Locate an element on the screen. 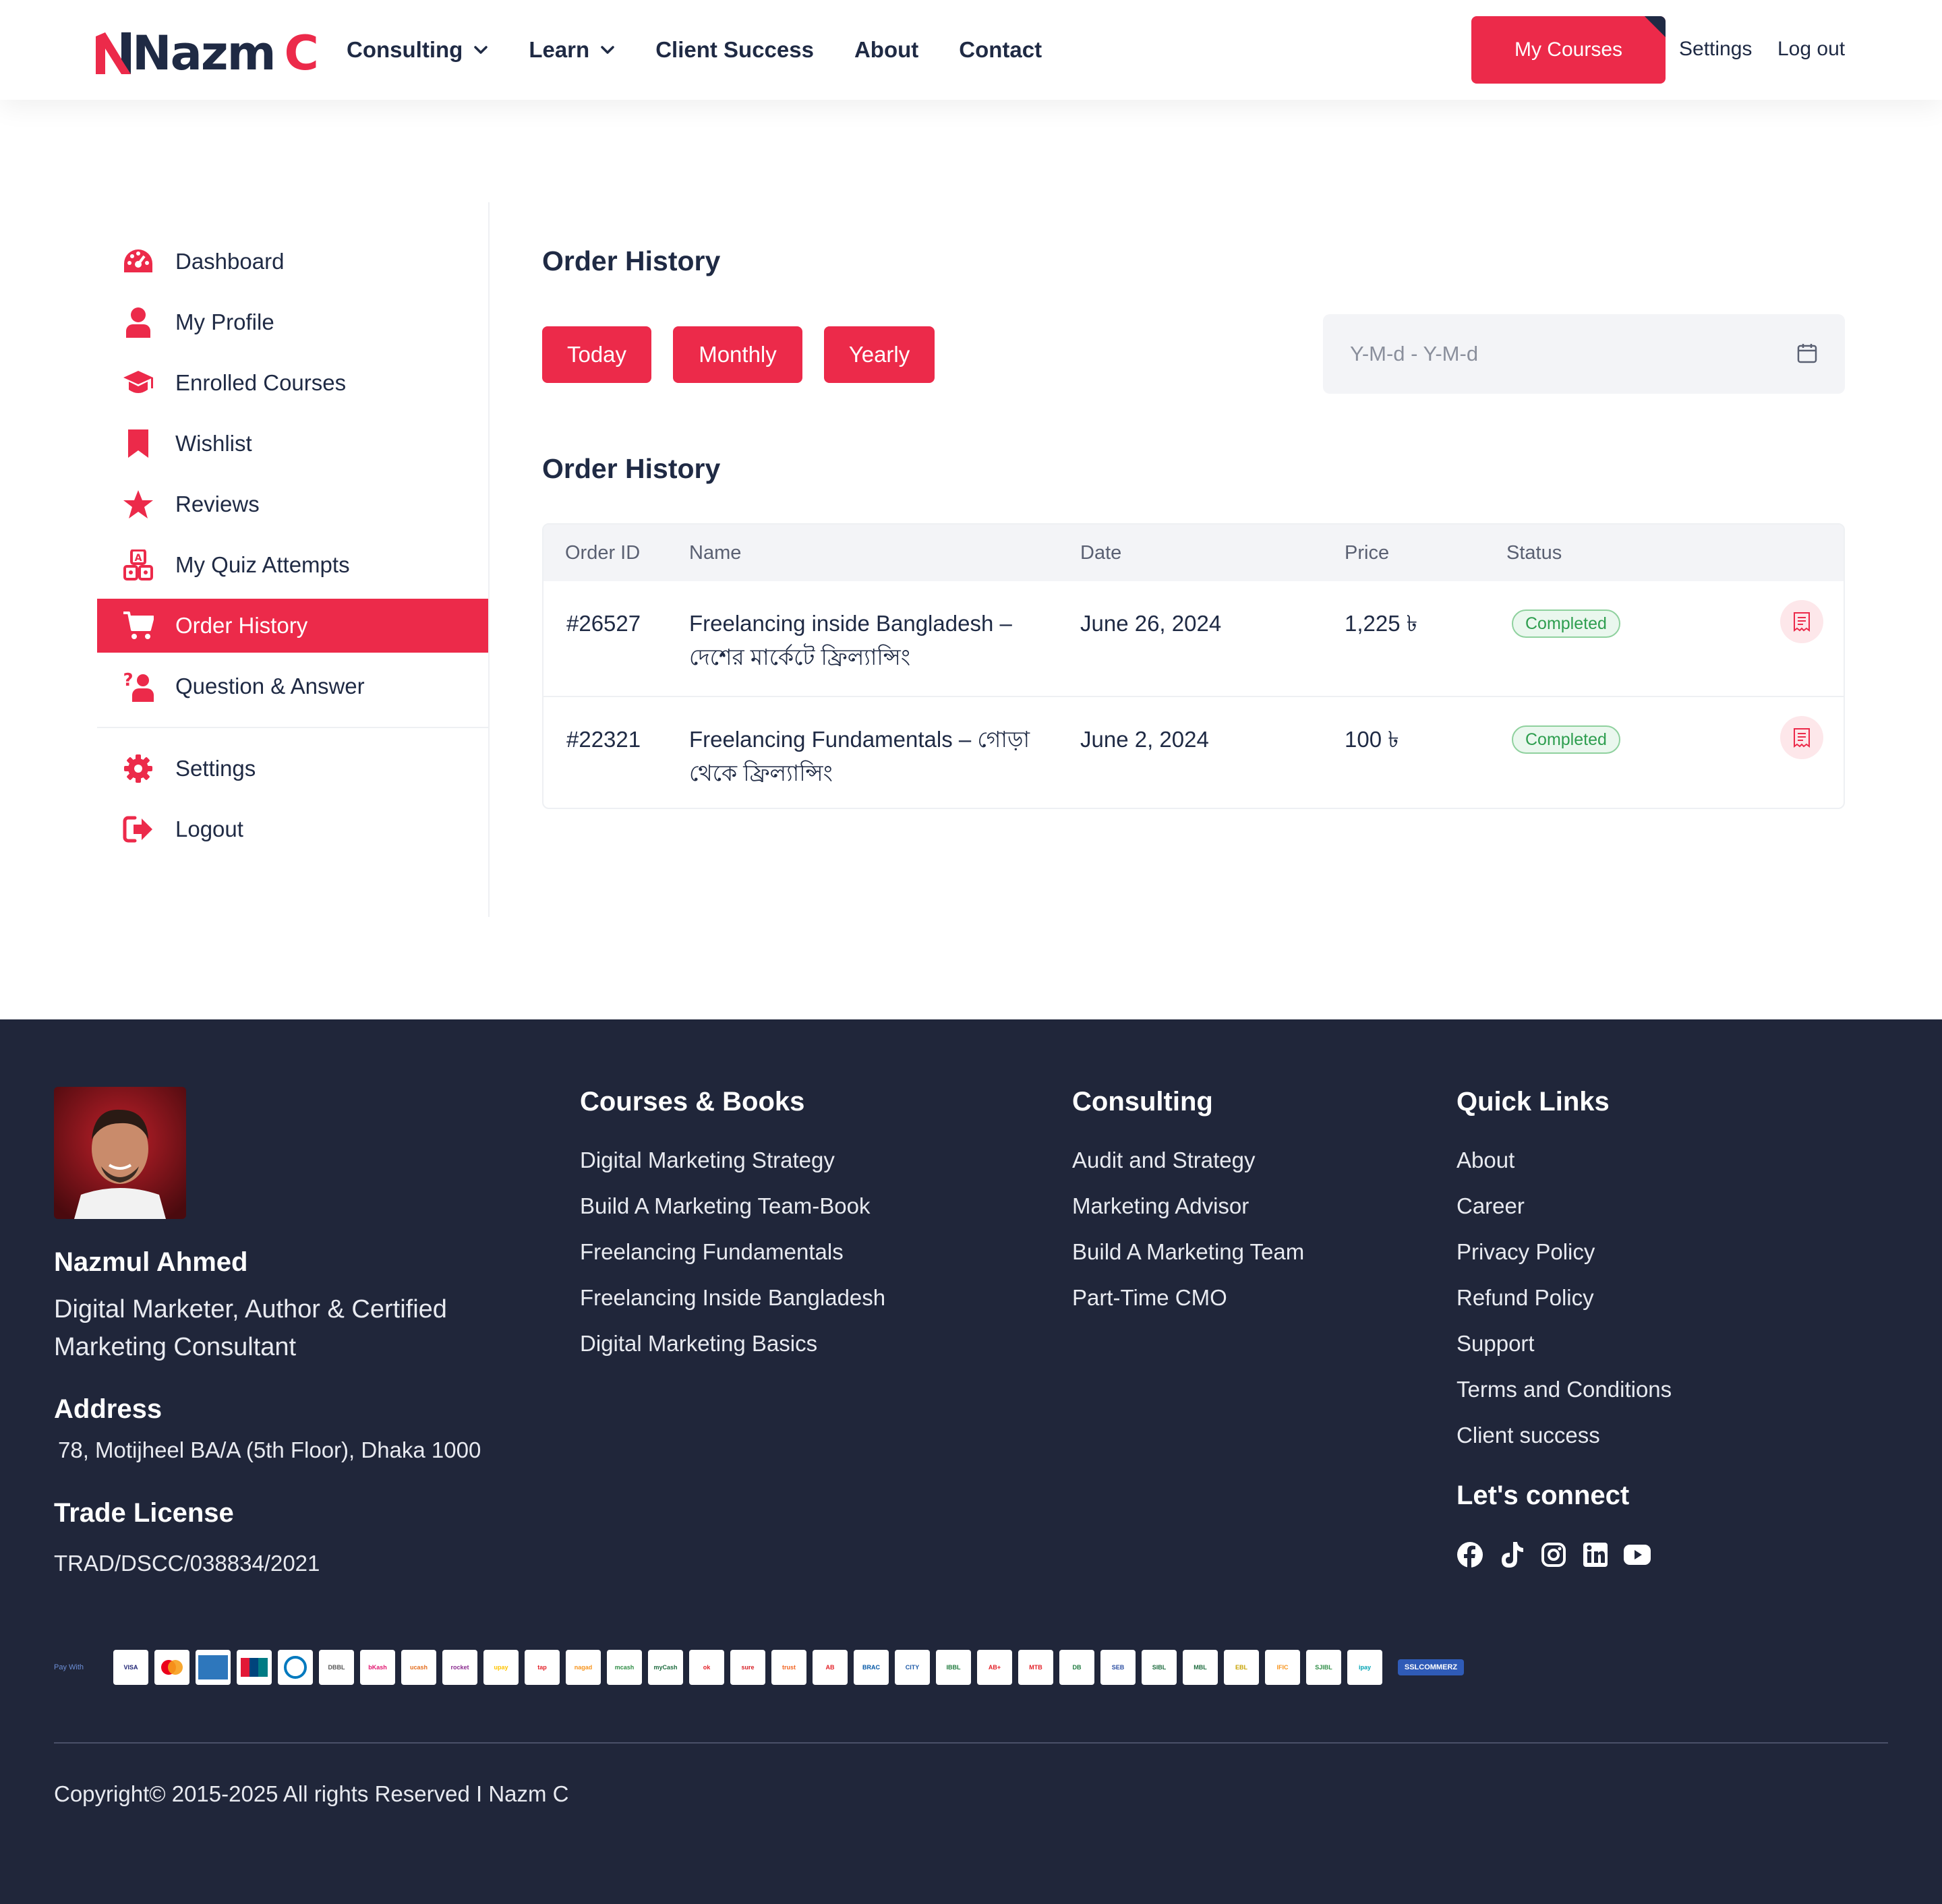 The width and height of the screenshot is (1942, 1904). sidebar-item-label: Logout is located at coordinates (209, 828).